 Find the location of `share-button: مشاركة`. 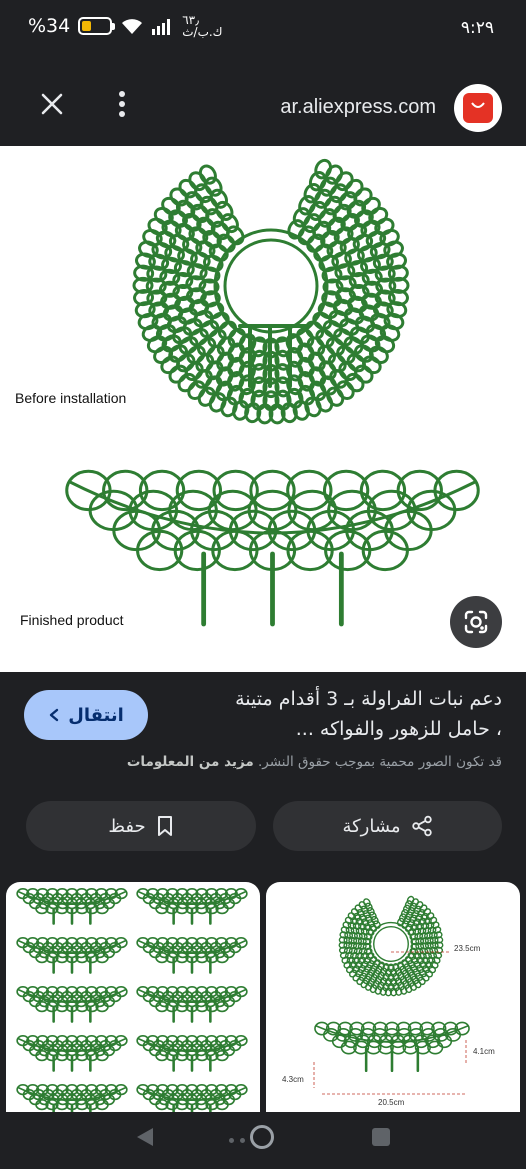

share-button: مشاركة is located at coordinates (387, 826).